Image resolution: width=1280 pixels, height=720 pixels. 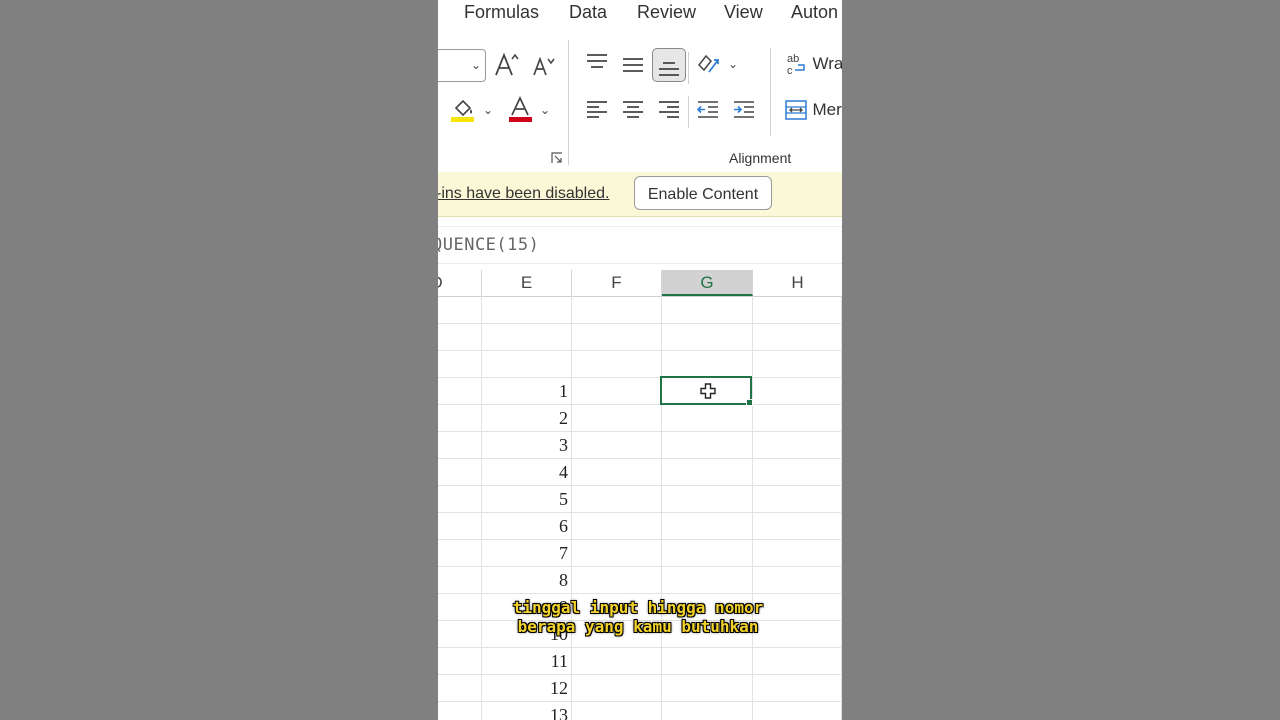 What do you see at coordinates (707, 283) in the screenshot?
I see `column-header-g: G` at bounding box center [707, 283].